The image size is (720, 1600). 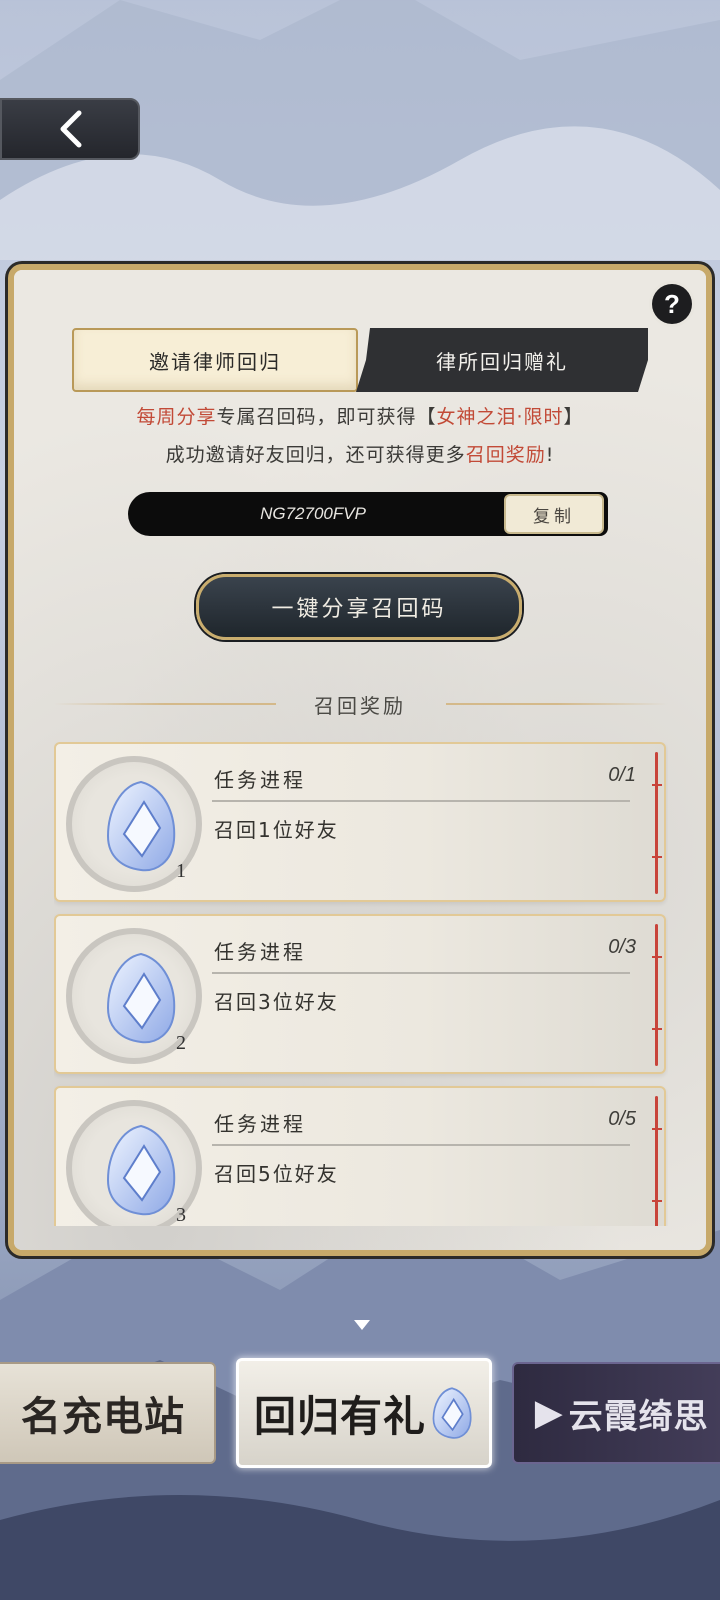 I want to click on reward-card: 3 任务进程 0/5 召回5位好友, so click(x=360, y=1156).